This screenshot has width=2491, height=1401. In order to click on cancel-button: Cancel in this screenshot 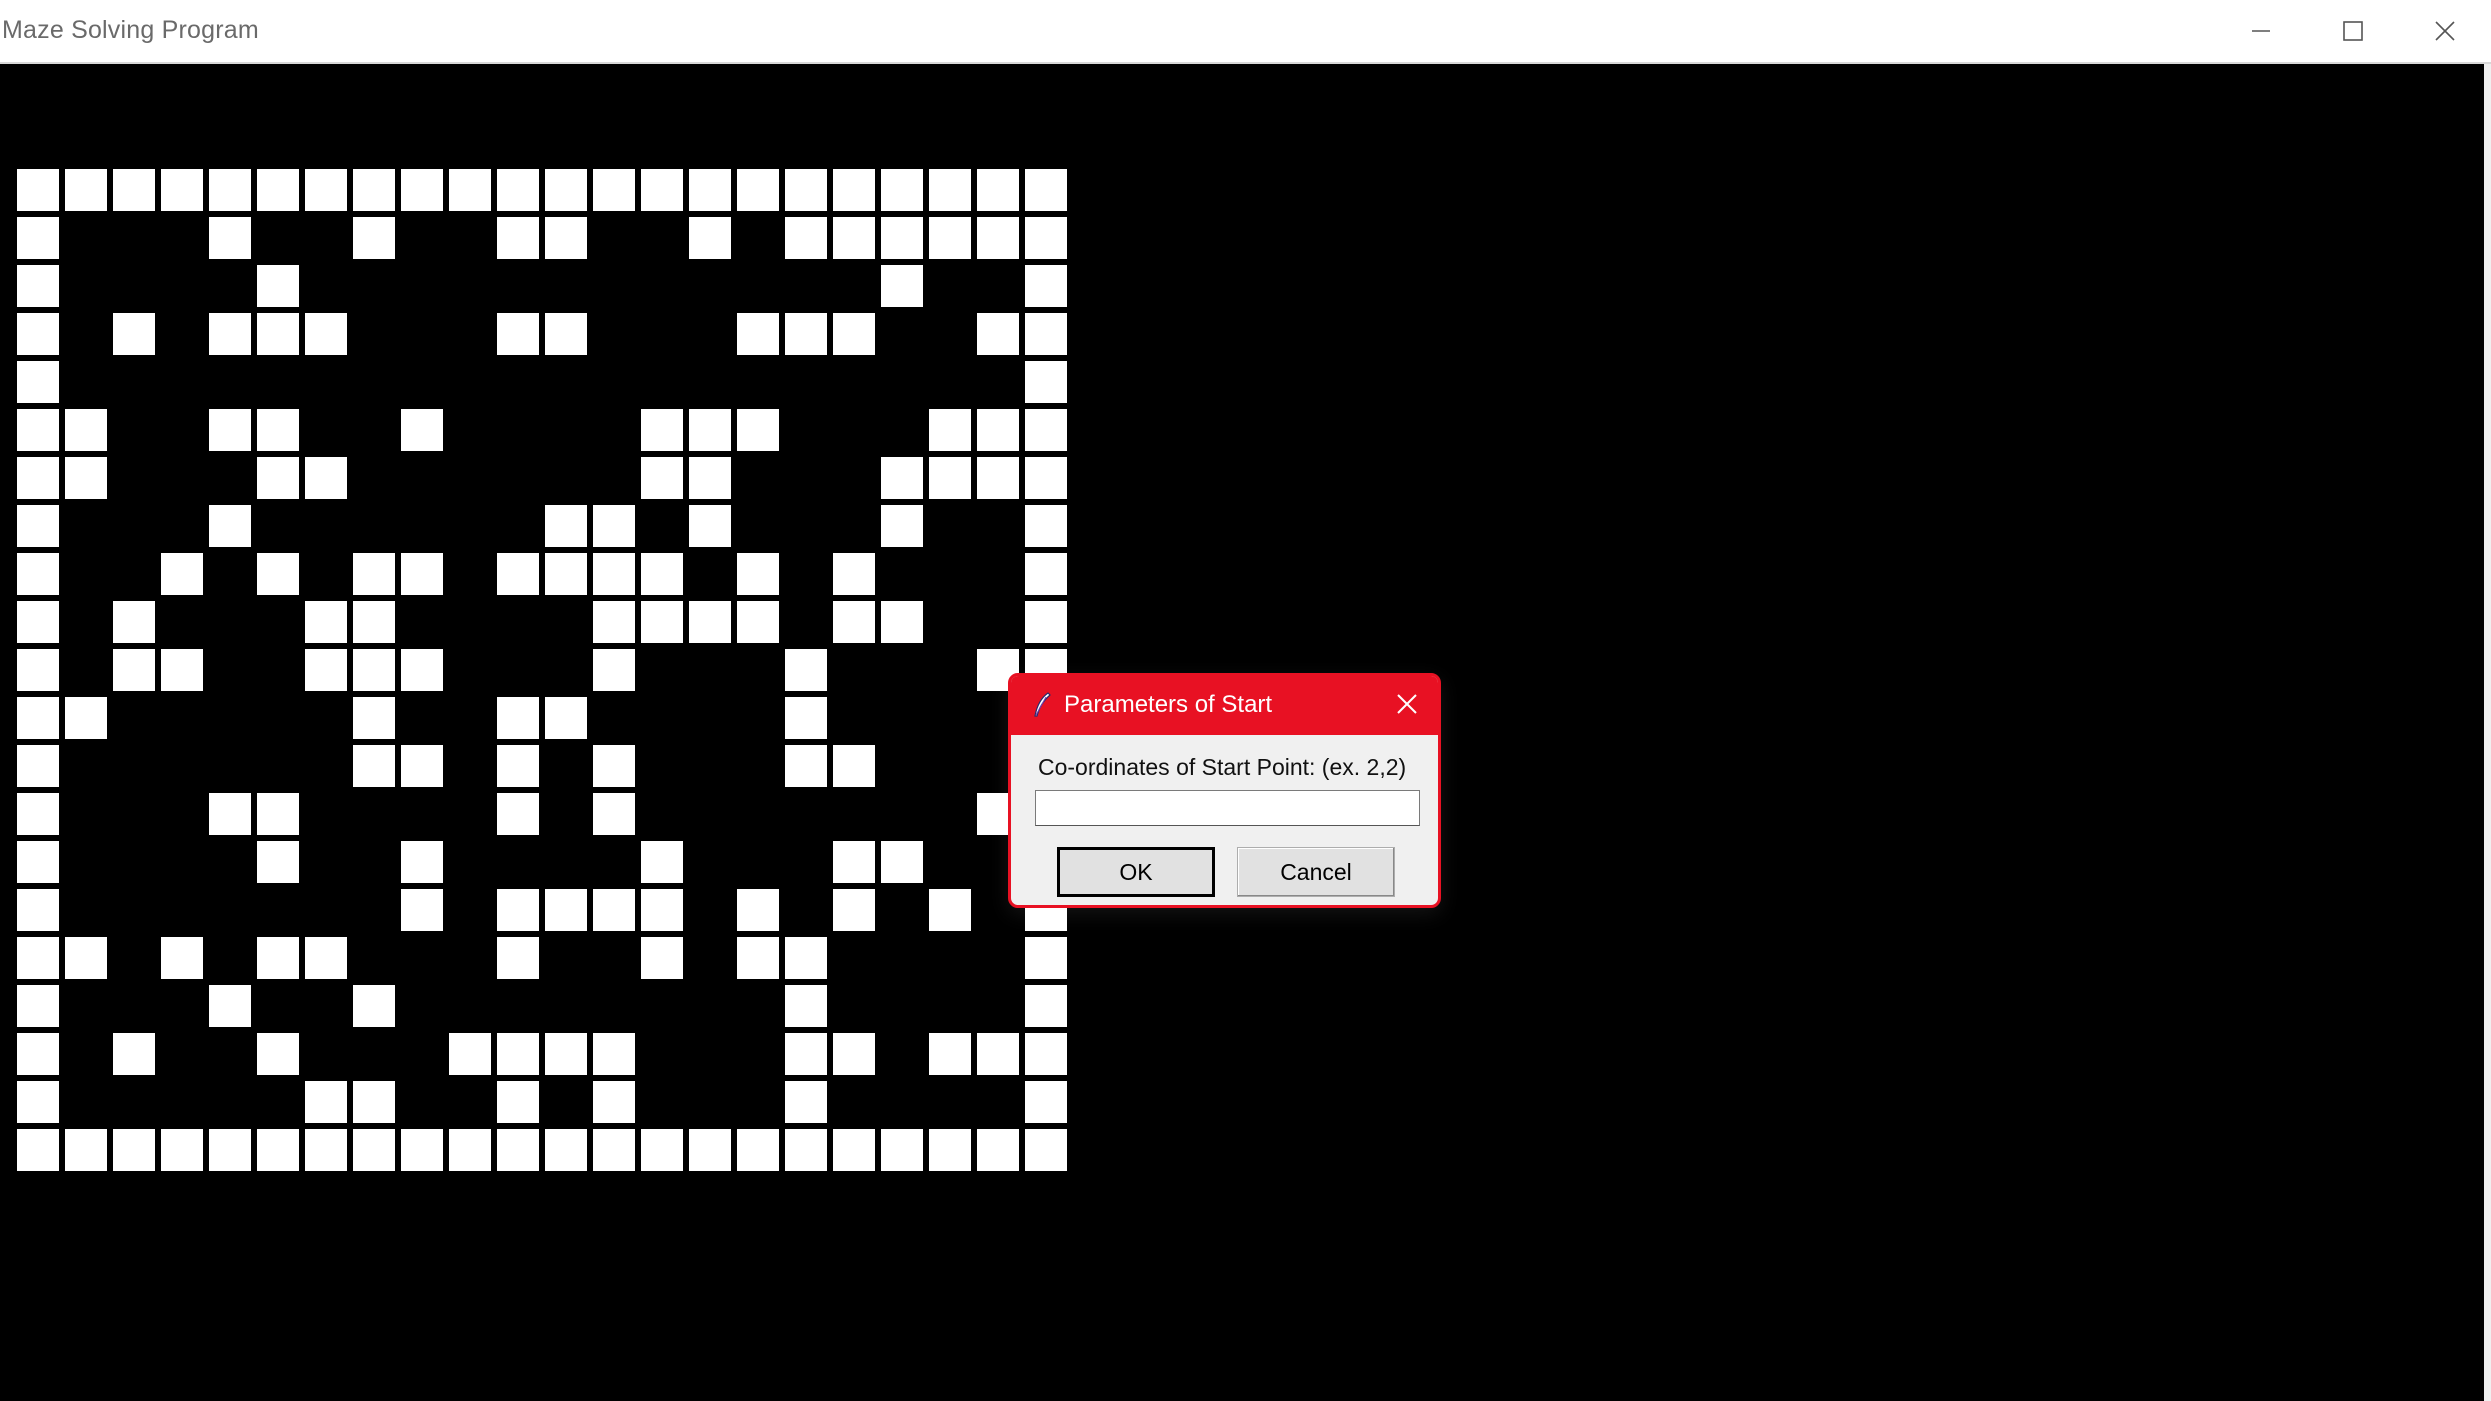, I will do `click(1316, 872)`.